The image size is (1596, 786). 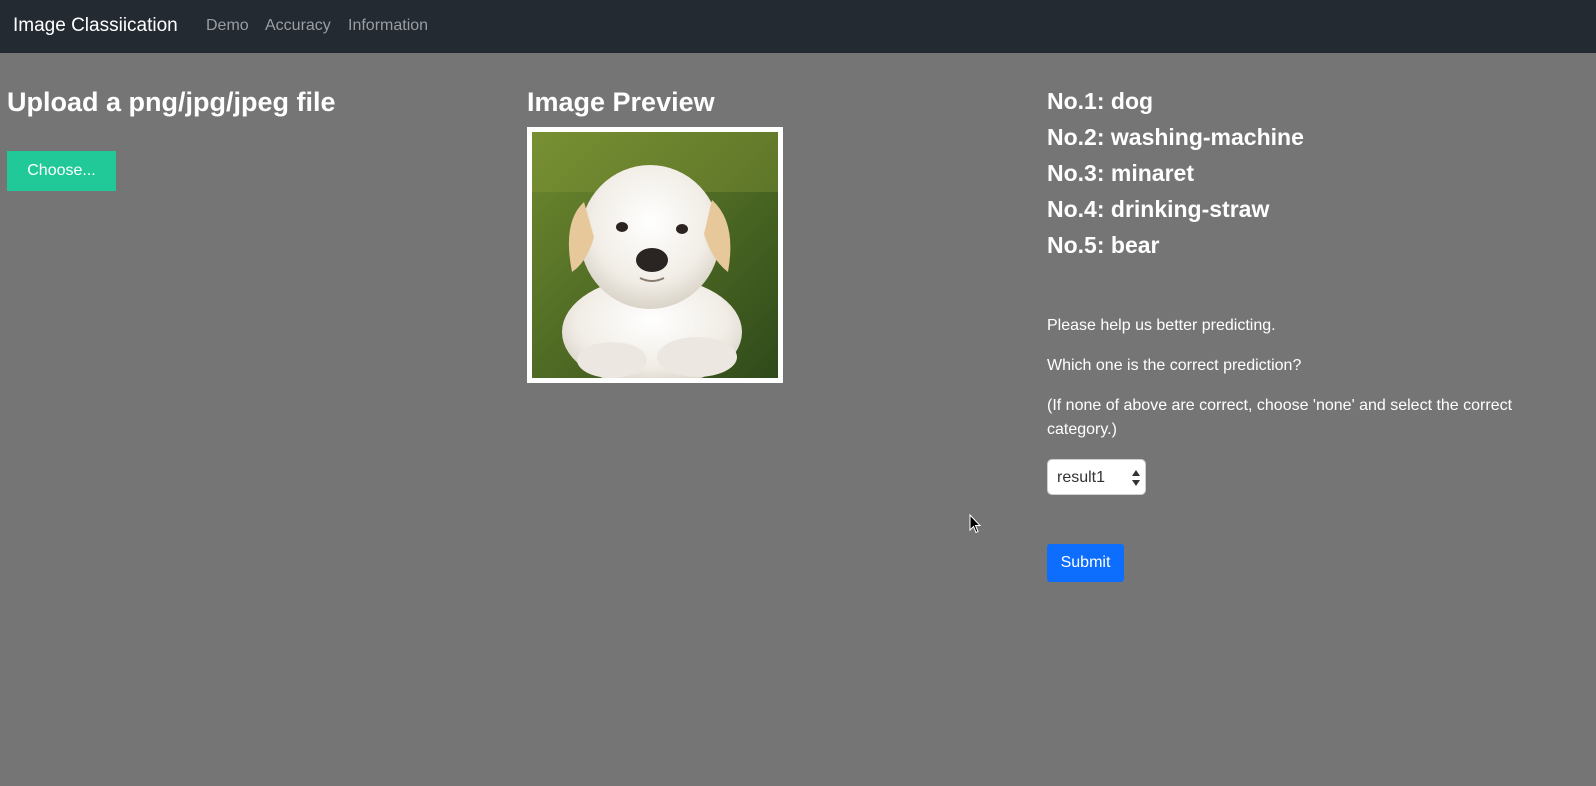 I want to click on prediction-2: No.2: washing-machine, so click(x=1175, y=137).